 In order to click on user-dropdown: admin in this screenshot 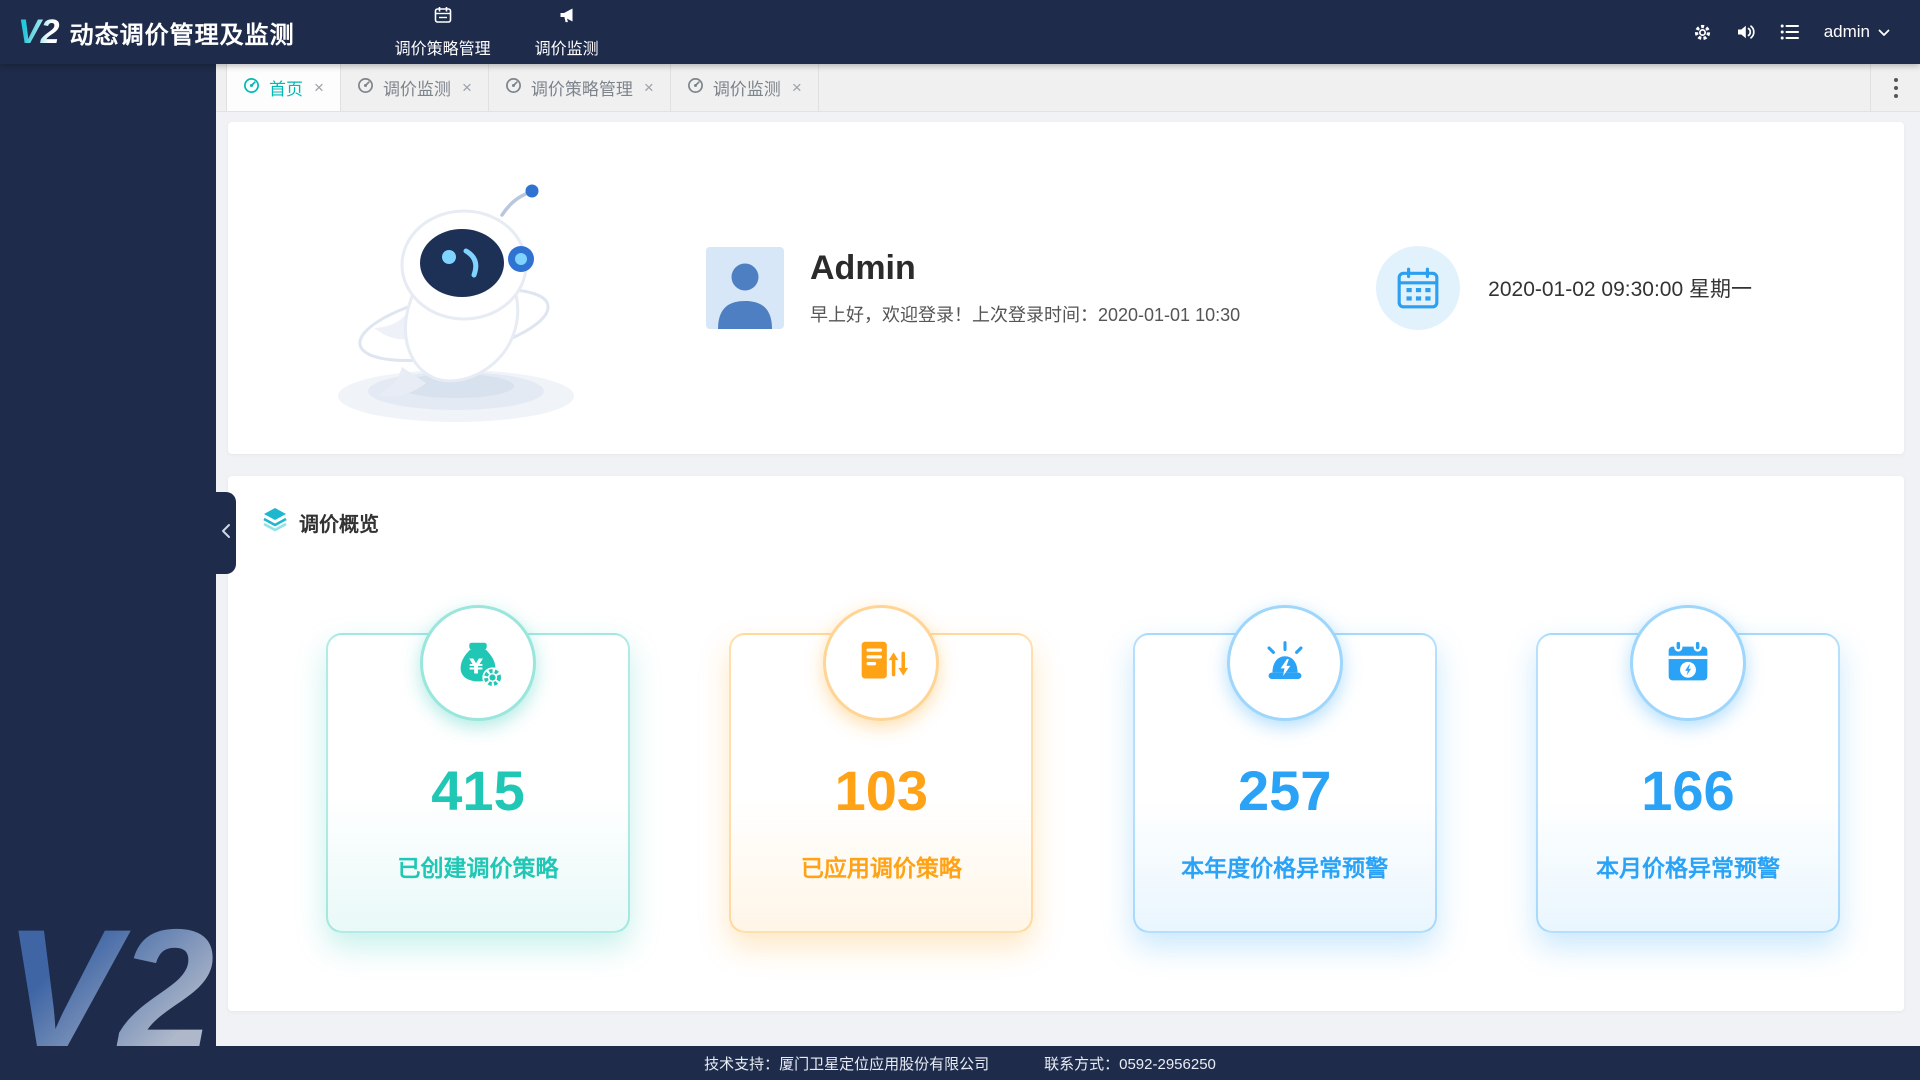, I will do `click(1857, 32)`.